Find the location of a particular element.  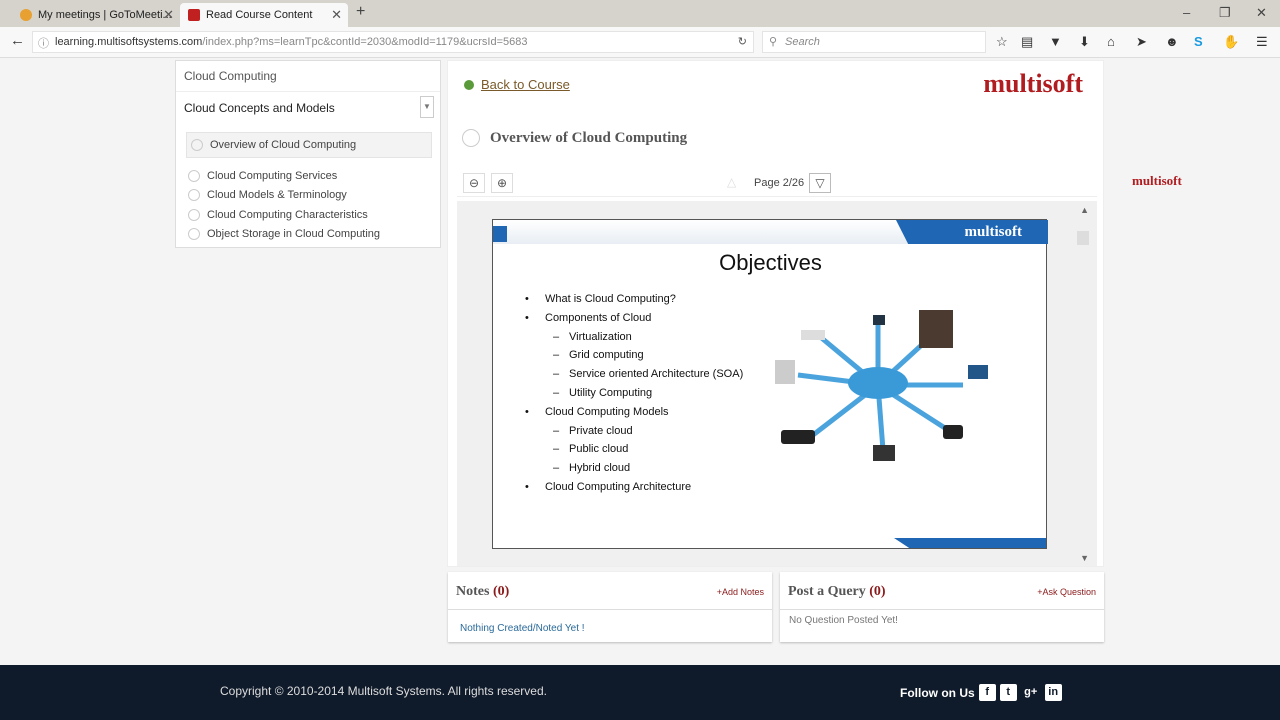

back-arrow-icon: ← is located at coordinates (17, 40).